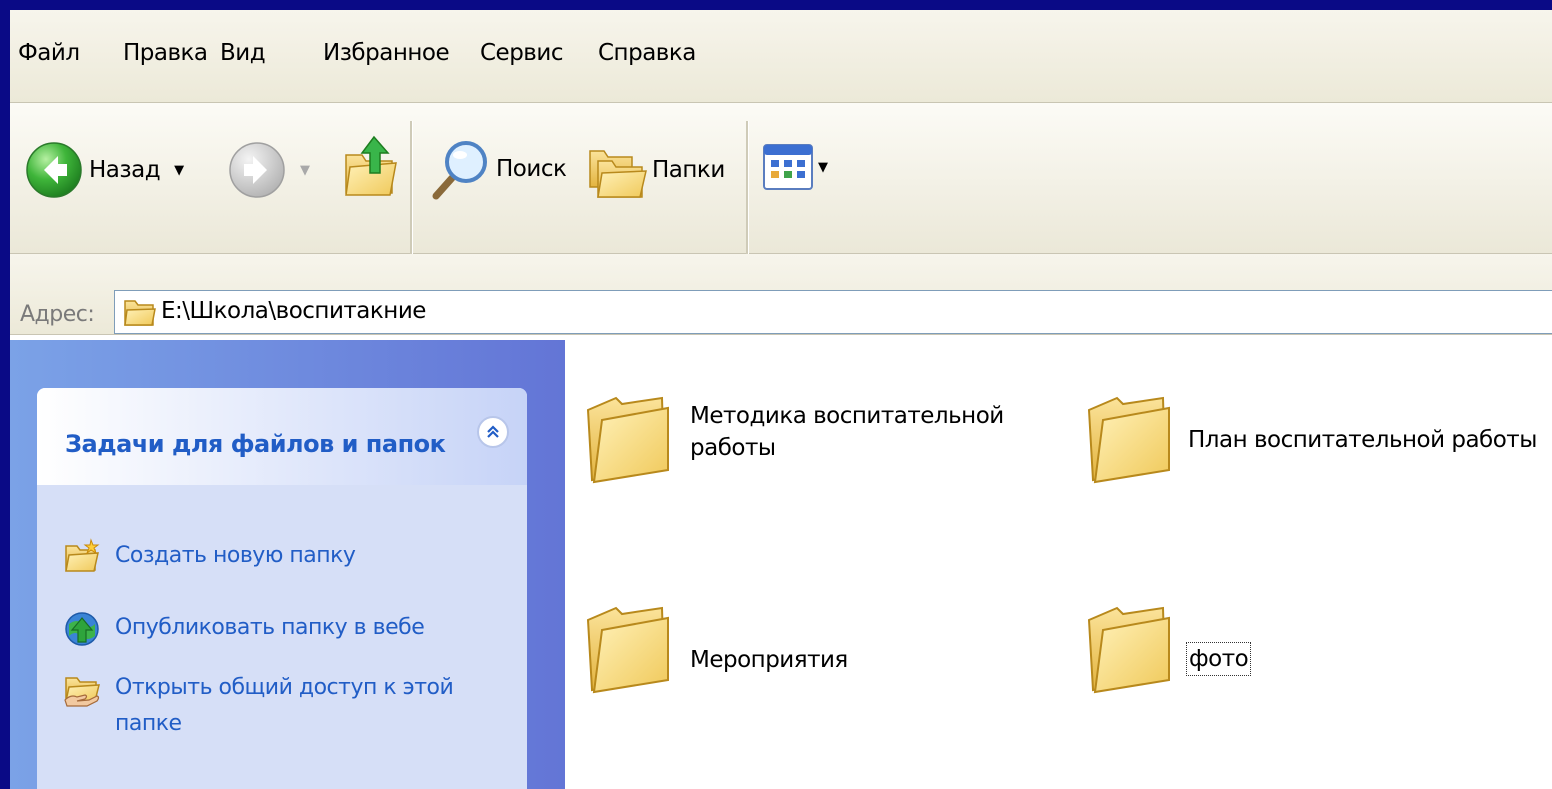 The height and width of the screenshot is (789, 1552). I want to click on menu-edit: Правка, so click(165, 53).